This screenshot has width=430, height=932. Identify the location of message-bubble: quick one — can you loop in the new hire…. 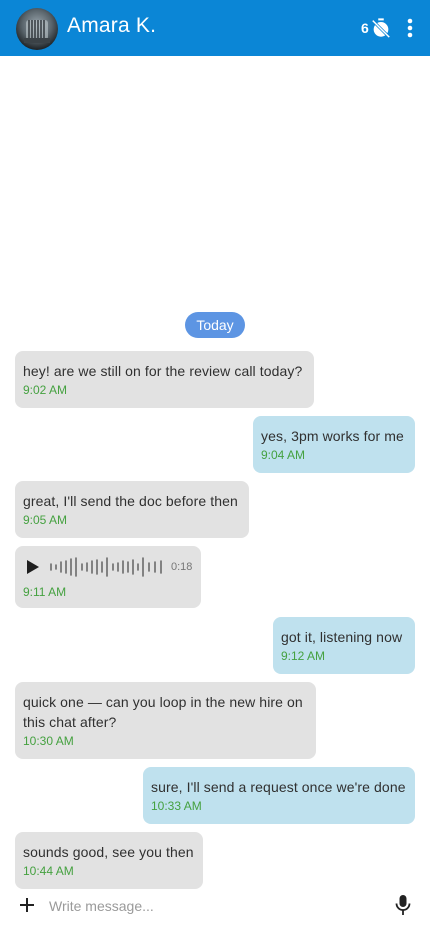
(165, 720).